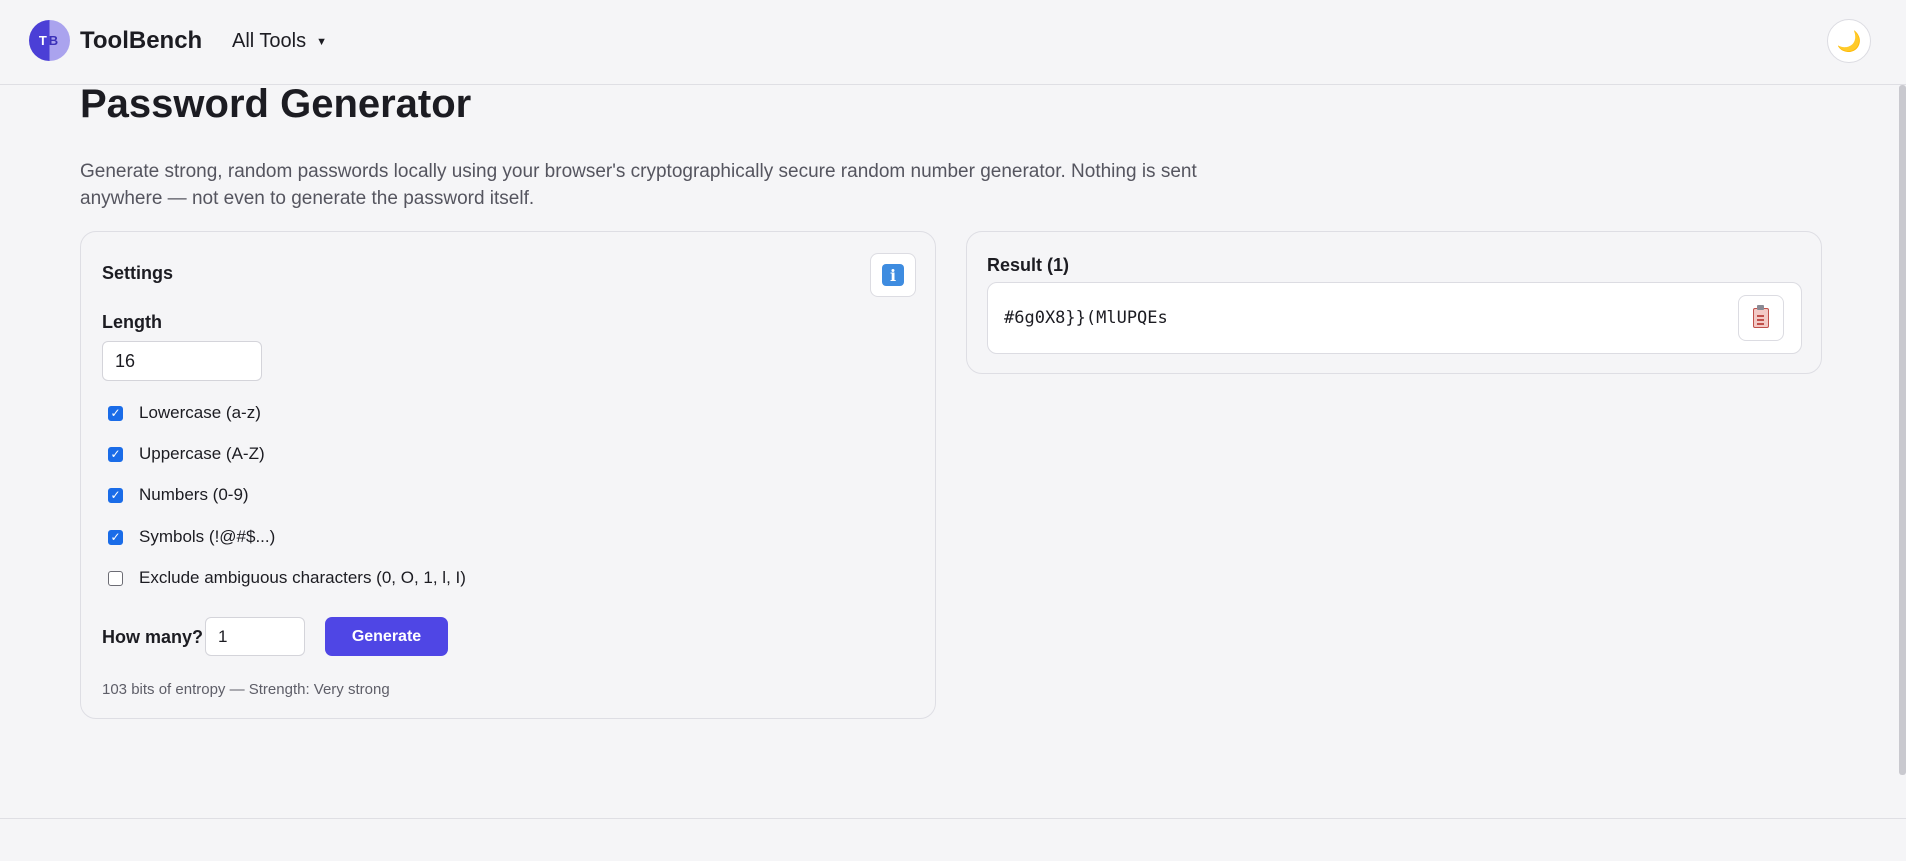 The image size is (1906, 861). Describe the element at coordinates (115, 537) in the screenshot. I see `symbols-checkbox: ✓` at that location.